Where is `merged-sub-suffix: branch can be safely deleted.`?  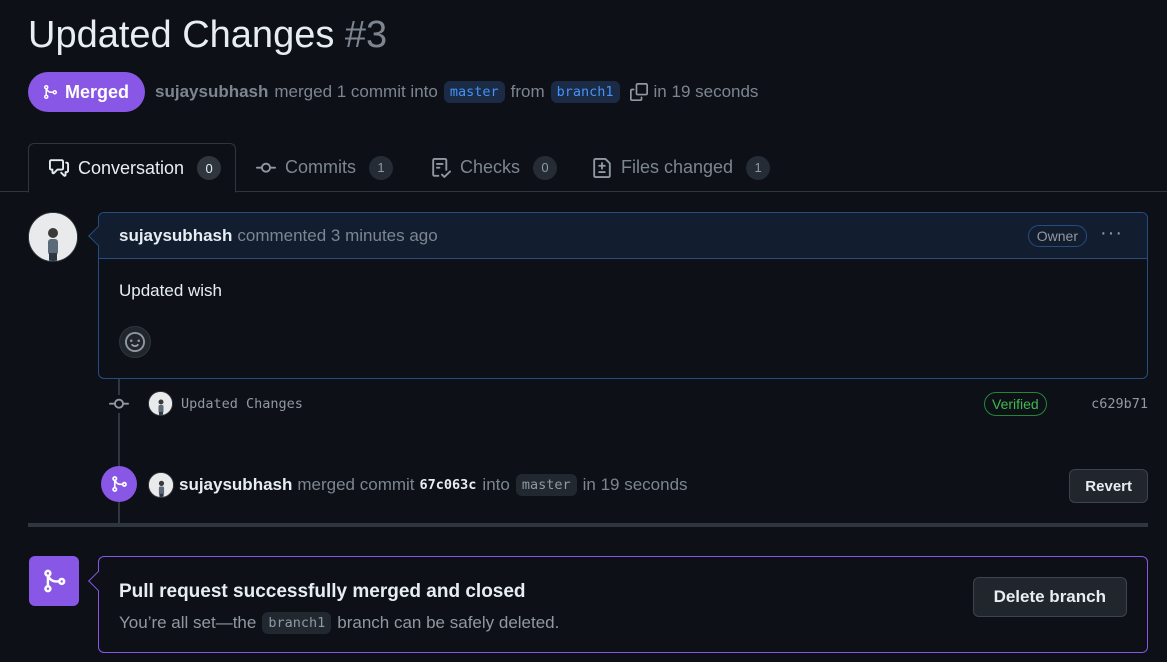
merged-sub-suffix: branch can be safely deleted. is located at coordinates (448, 622).